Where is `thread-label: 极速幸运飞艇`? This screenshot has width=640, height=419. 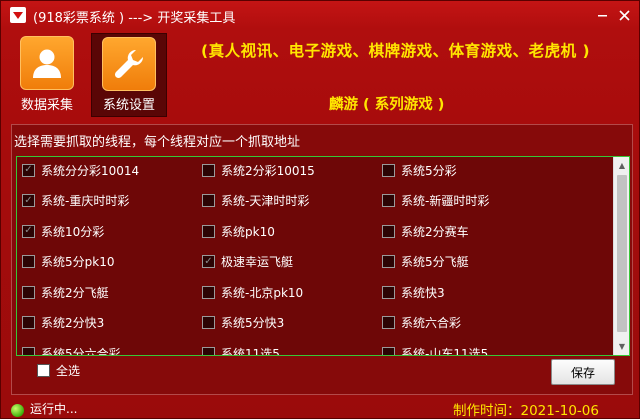 thread-label: 极速幸运飞艇 is located at coordinates (257, 262).